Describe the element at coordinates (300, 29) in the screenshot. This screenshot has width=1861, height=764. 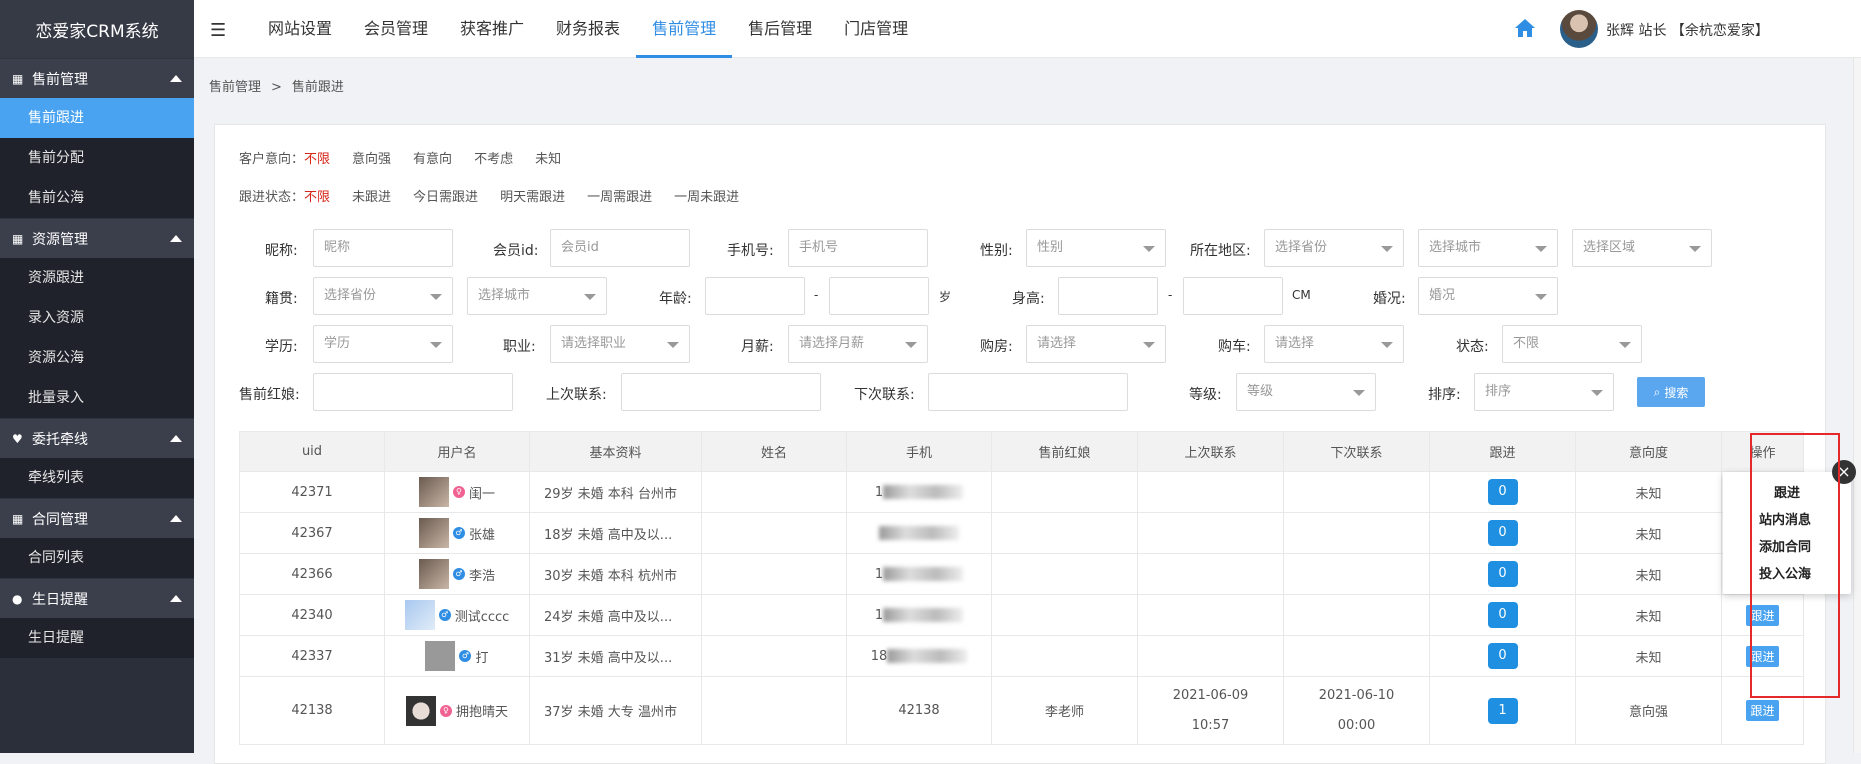
I see `nav-site-settings: 网站设置` at that location.